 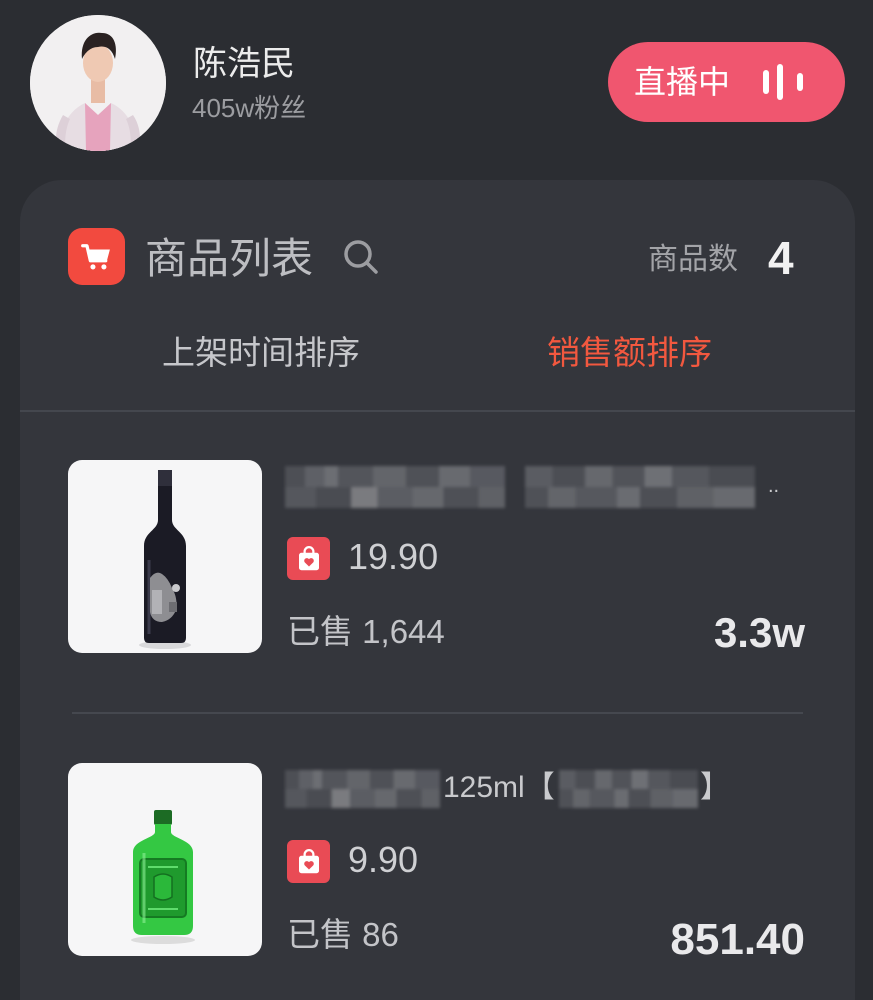 I want to click on red-wine-bottle-image, so click(x=165, y=559).